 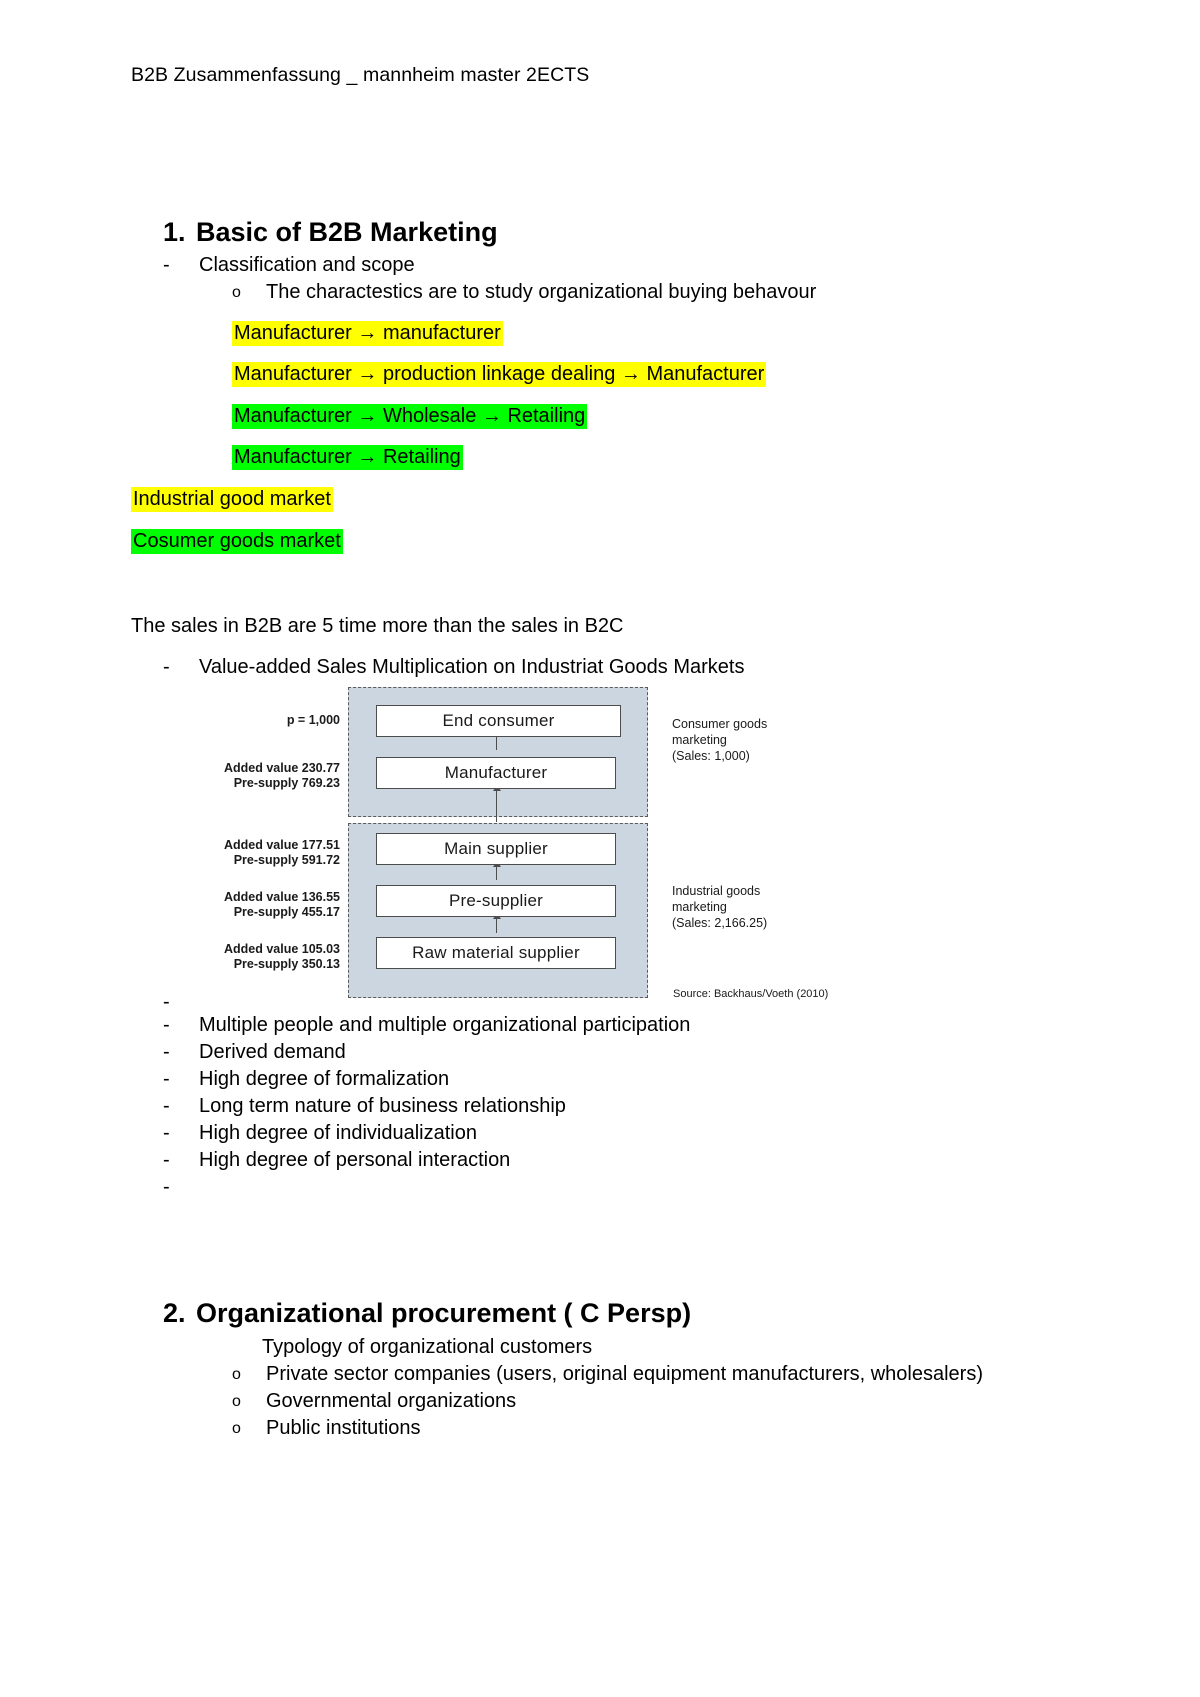 I want to click on list-item-governmental: o Governmental organizations, so click(x=374, y=1401).